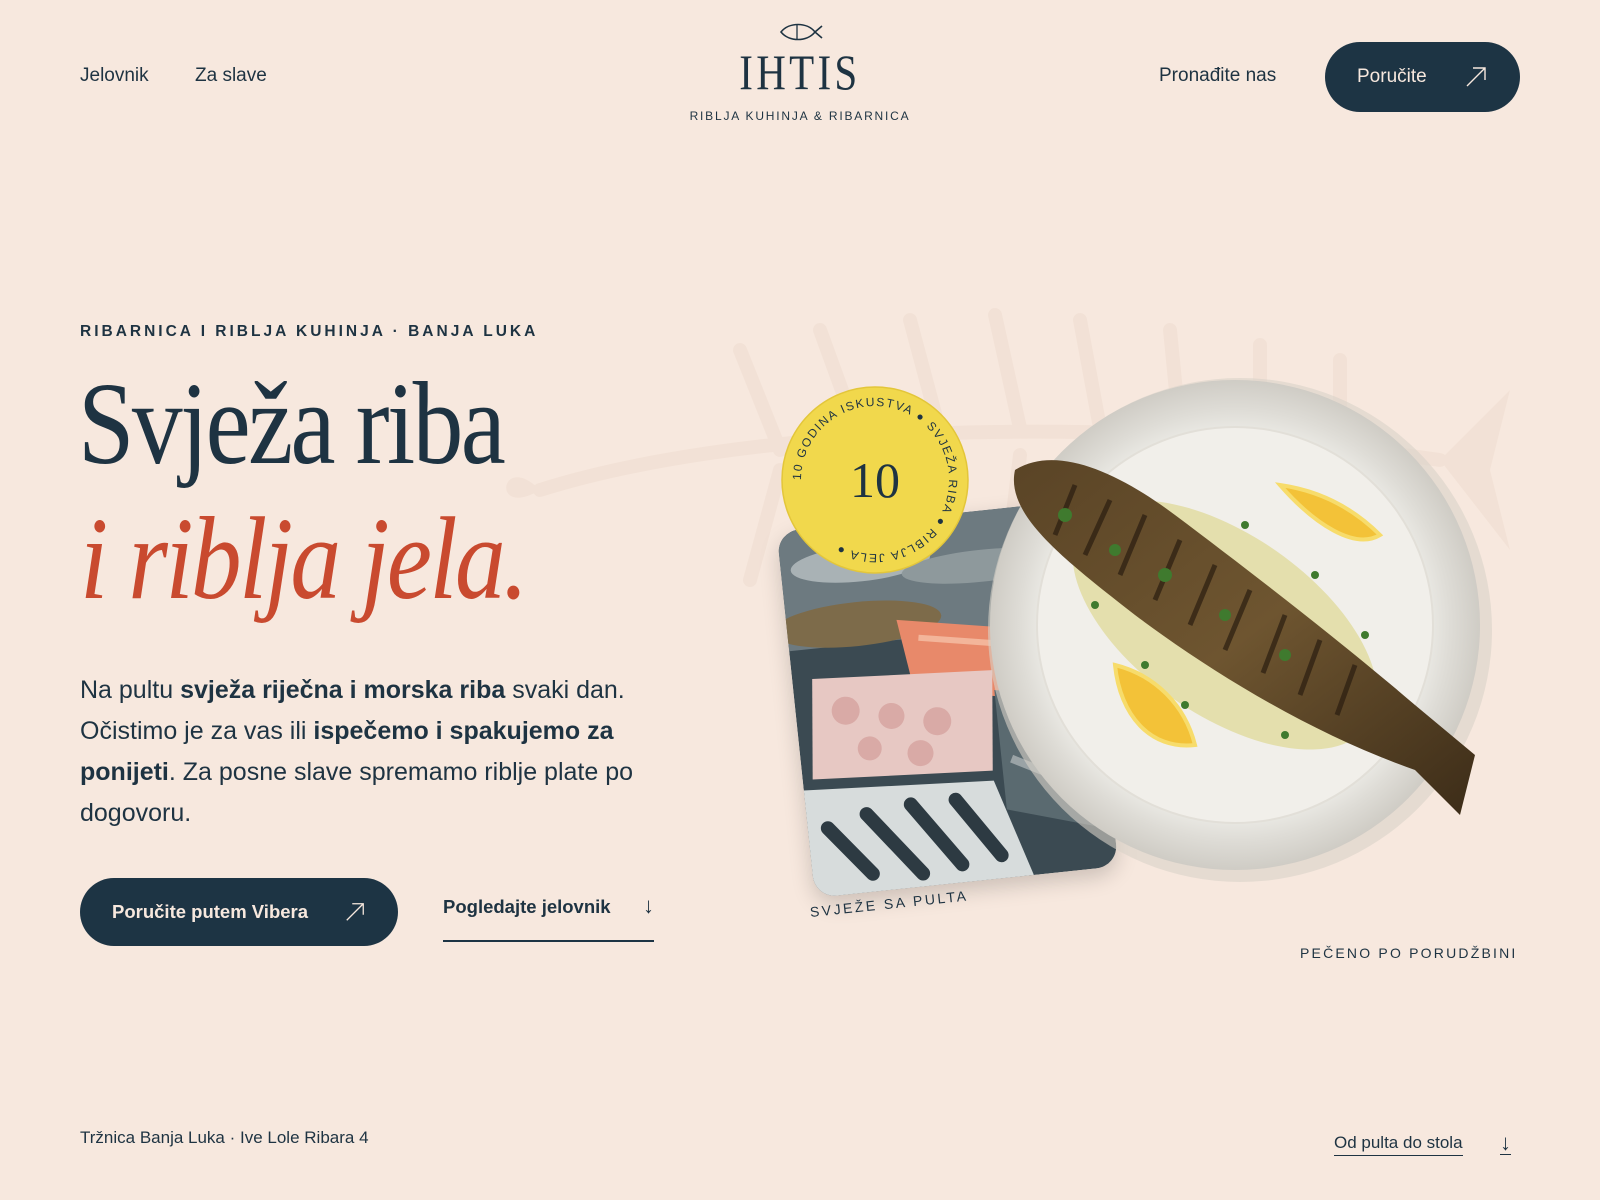 The image size is (1600, 1200). What do you see at coordinates (1409, 953) in the screenshot?
I see `plate-caption: PEČENO PO PORUDŽBINI` at bounding box center [1409, 953].